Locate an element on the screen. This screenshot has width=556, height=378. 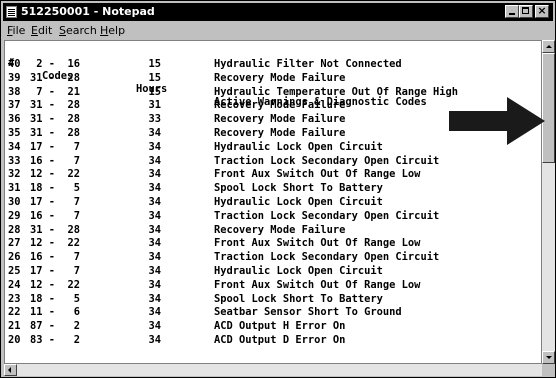
menu-bar: File Edit Search Help is located at coordinates (278, 30).